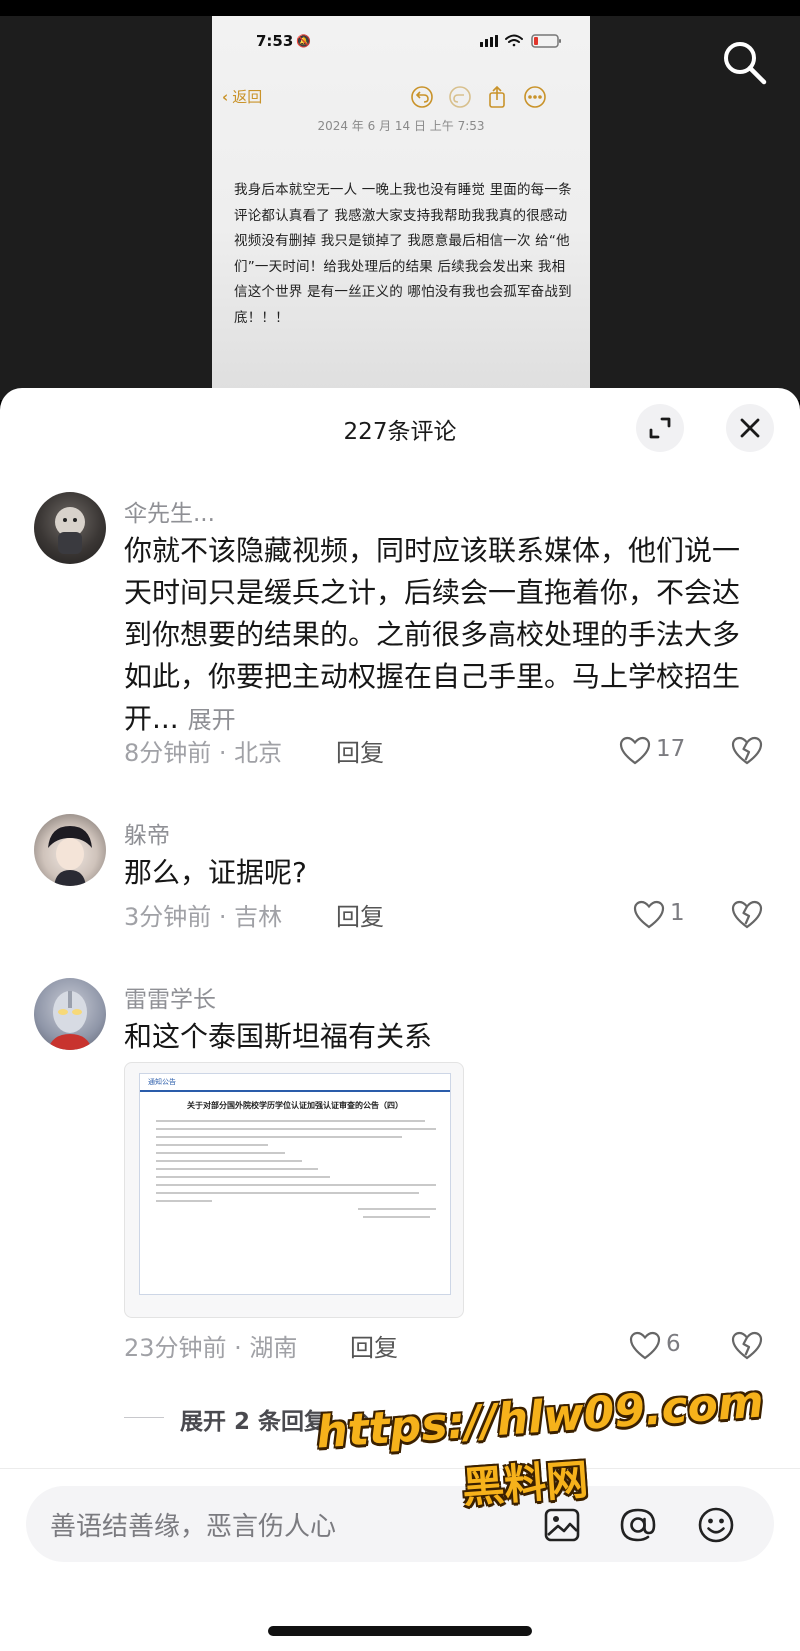  I want to click on comment-text: 那么，证据呢?, so click(215, 872).